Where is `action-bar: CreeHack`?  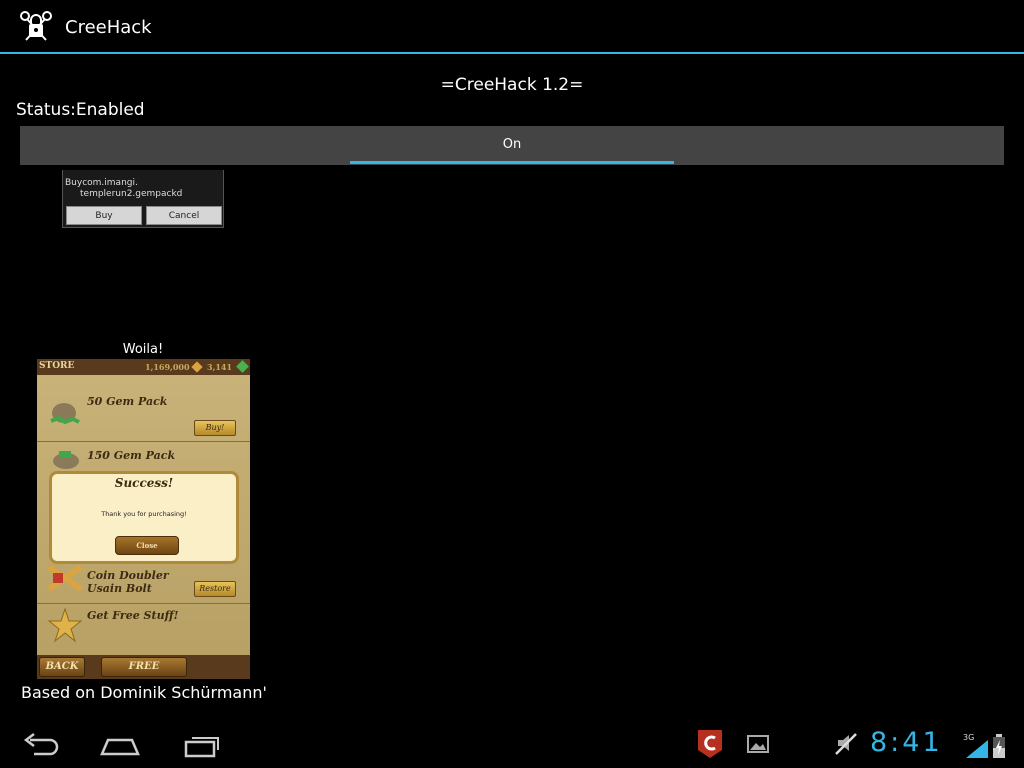
action-bar: CreeHack is located at coordinates (512, 27).